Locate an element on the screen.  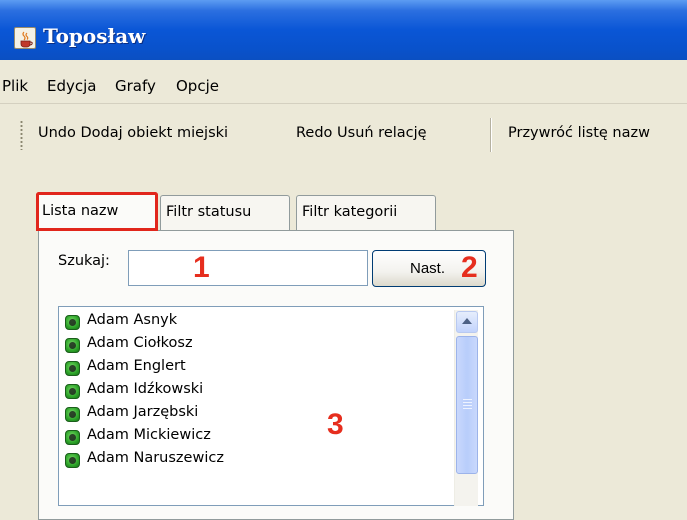
menu-plik: Plik is located at coordinates (15, 86).